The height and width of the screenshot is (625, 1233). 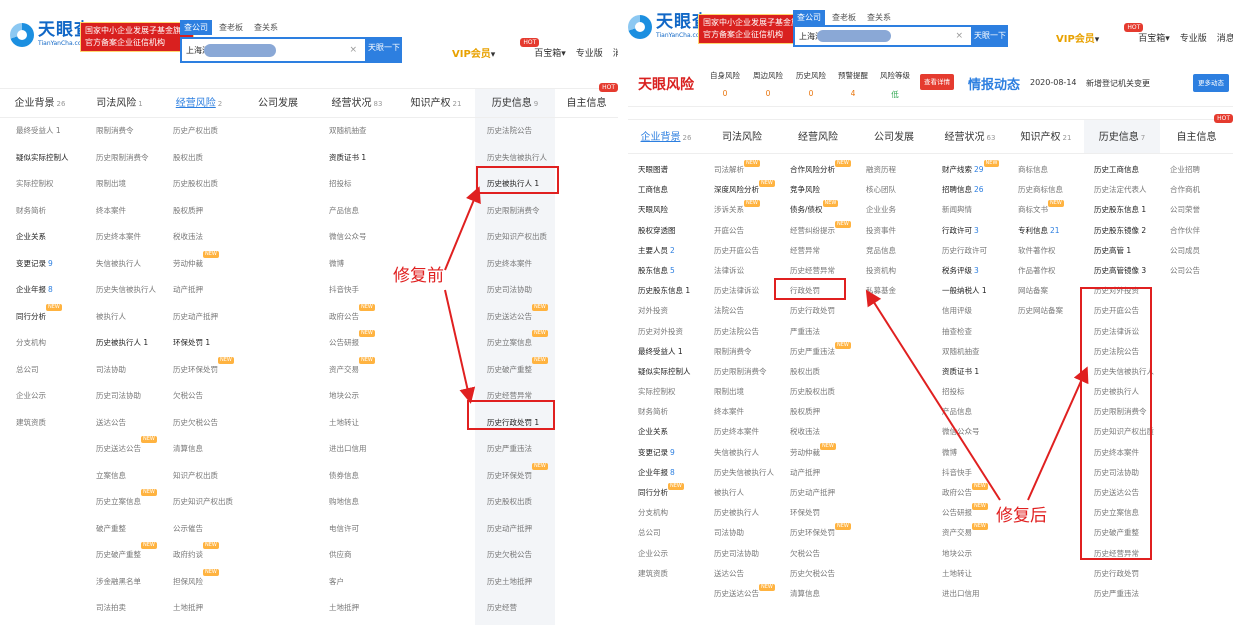 What do you see at coordinates (363, 317) in the screenshot?
I see `module-link: 政府公告NEW` at bounding box center [363, 317].